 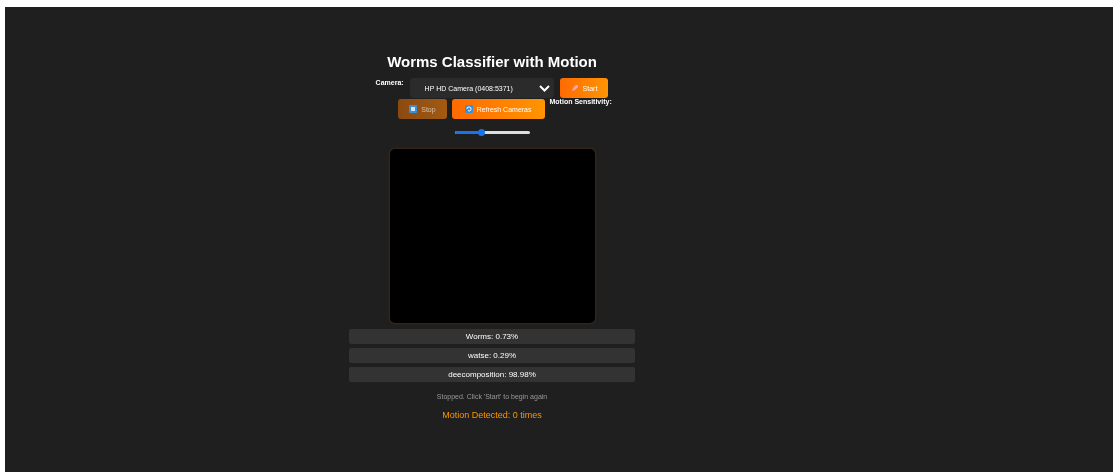 What do you see at coordinates (492, 61) in the screenshot?
I see `page-title: Worms Classifier with Motion` at bounding box center [492, 61].